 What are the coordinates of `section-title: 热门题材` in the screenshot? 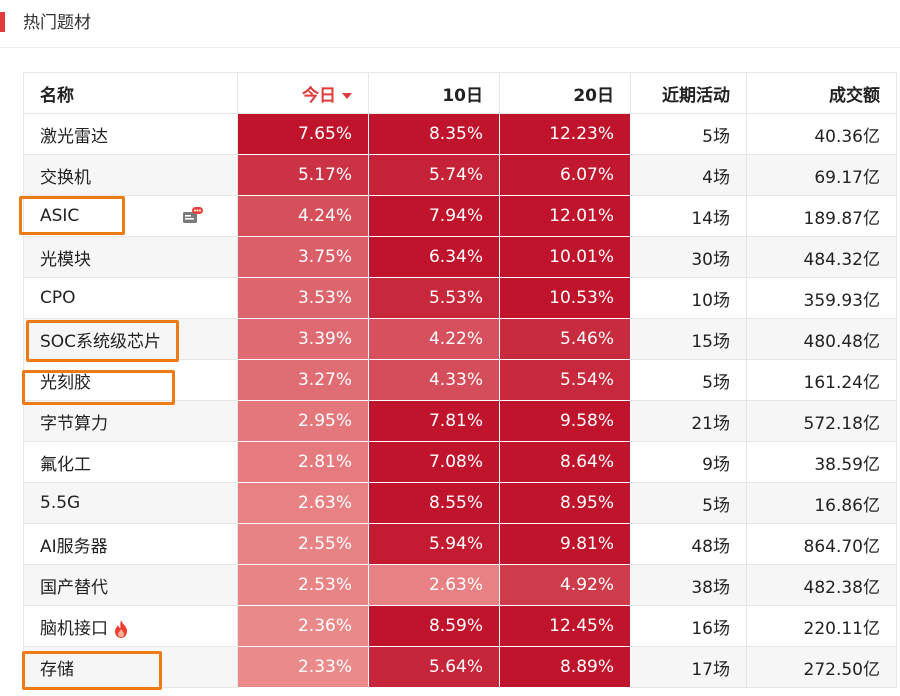 It's located at (57, 23).